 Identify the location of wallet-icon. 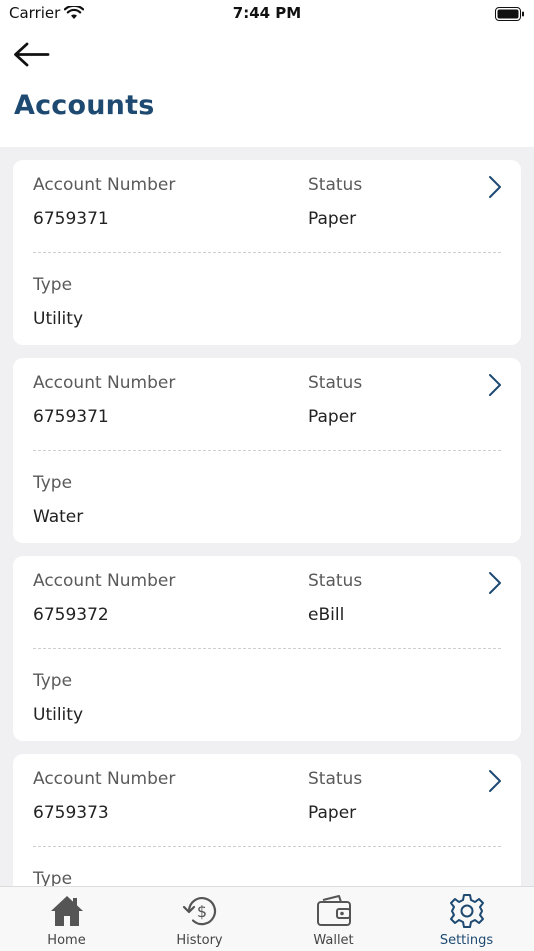
(333, 910).